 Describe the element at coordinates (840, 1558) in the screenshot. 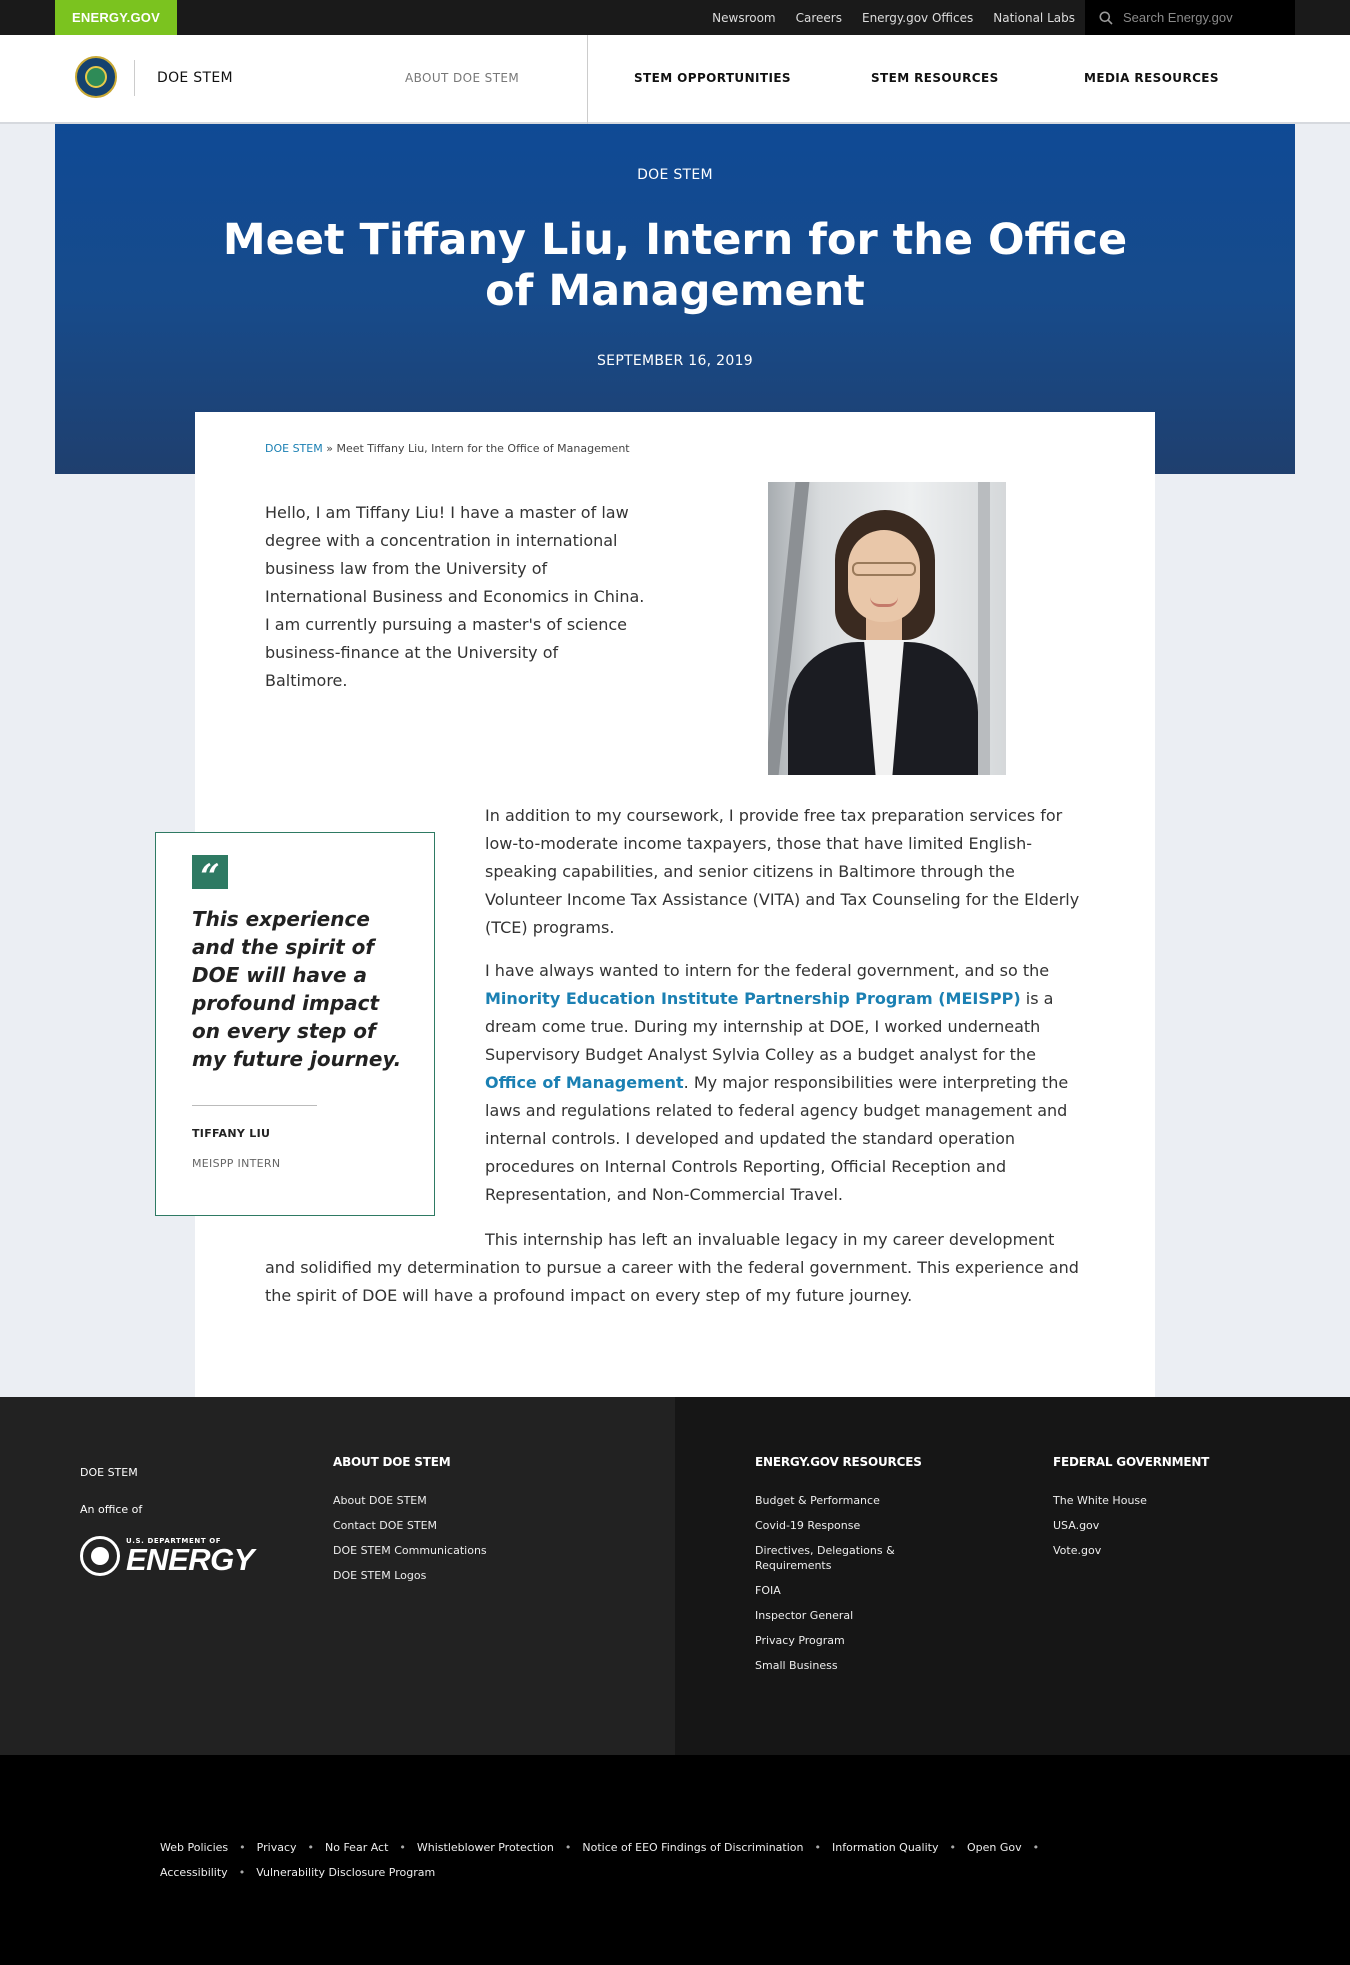

I see `footer-link: Directives, Delegations & Requirements` at that location.